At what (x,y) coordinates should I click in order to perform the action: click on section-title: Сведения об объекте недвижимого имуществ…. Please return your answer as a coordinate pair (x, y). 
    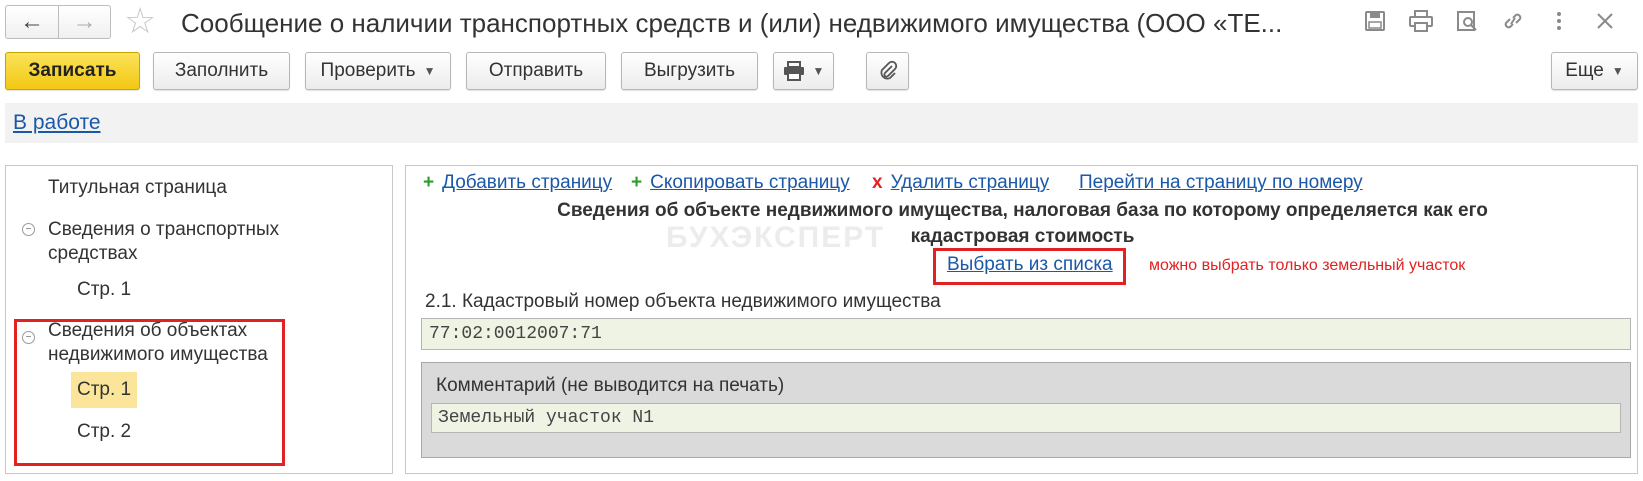
    Looking at the image, I should click on (1022, 224).